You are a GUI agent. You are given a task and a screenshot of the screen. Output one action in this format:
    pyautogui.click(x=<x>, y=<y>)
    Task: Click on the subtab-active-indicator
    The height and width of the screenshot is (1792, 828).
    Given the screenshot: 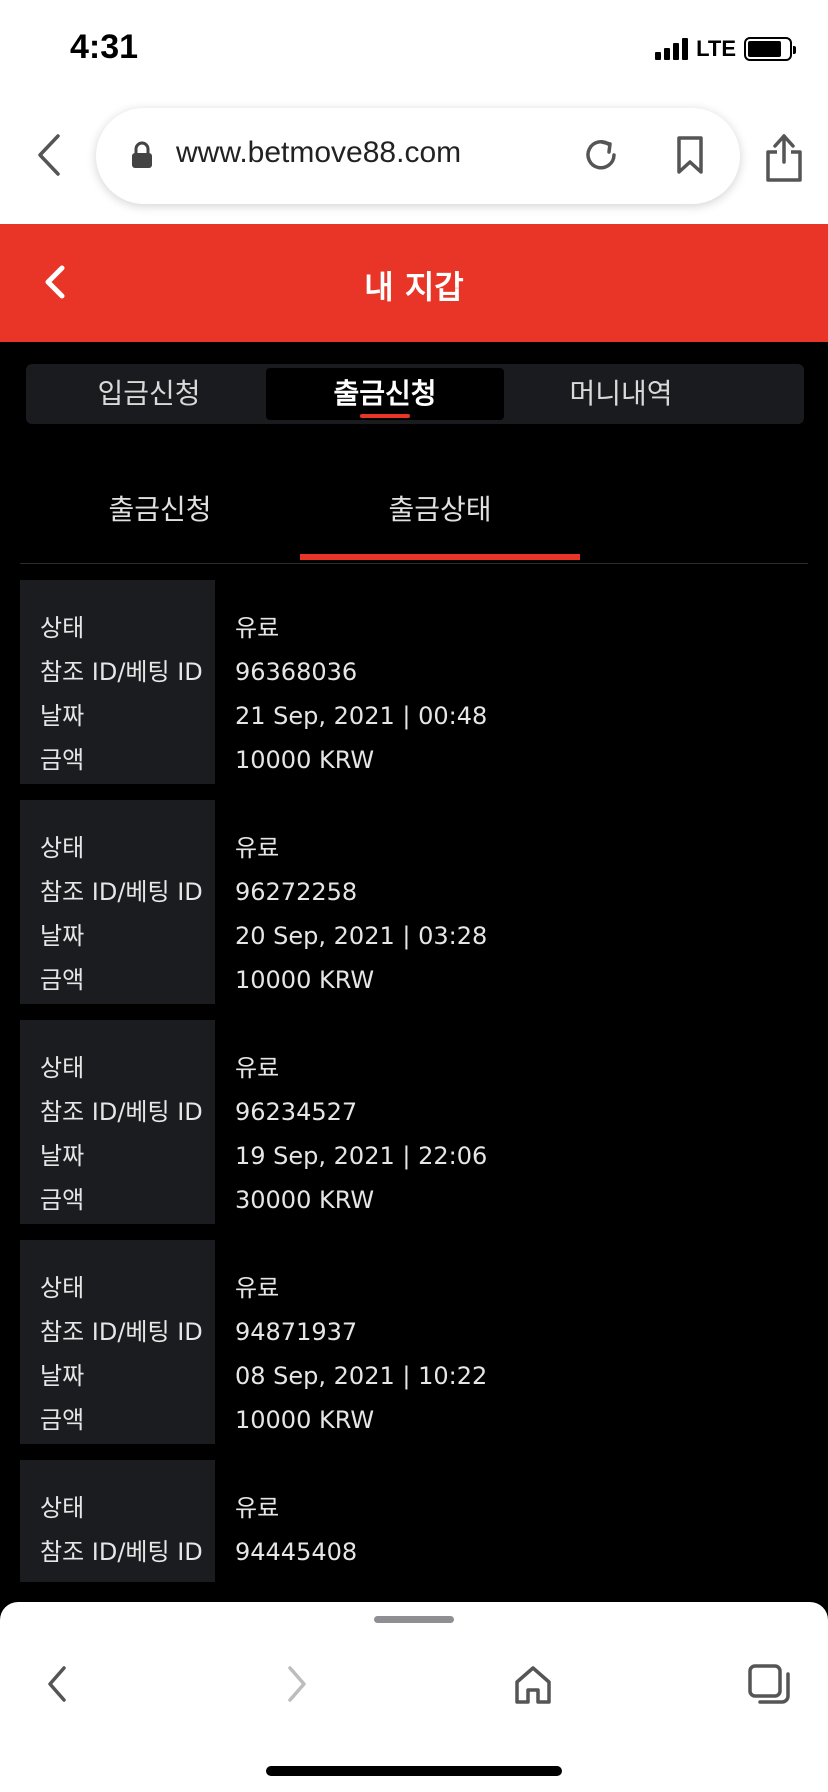 What is the action you would take?
    pyautogui.click(x=440, y=557)
    